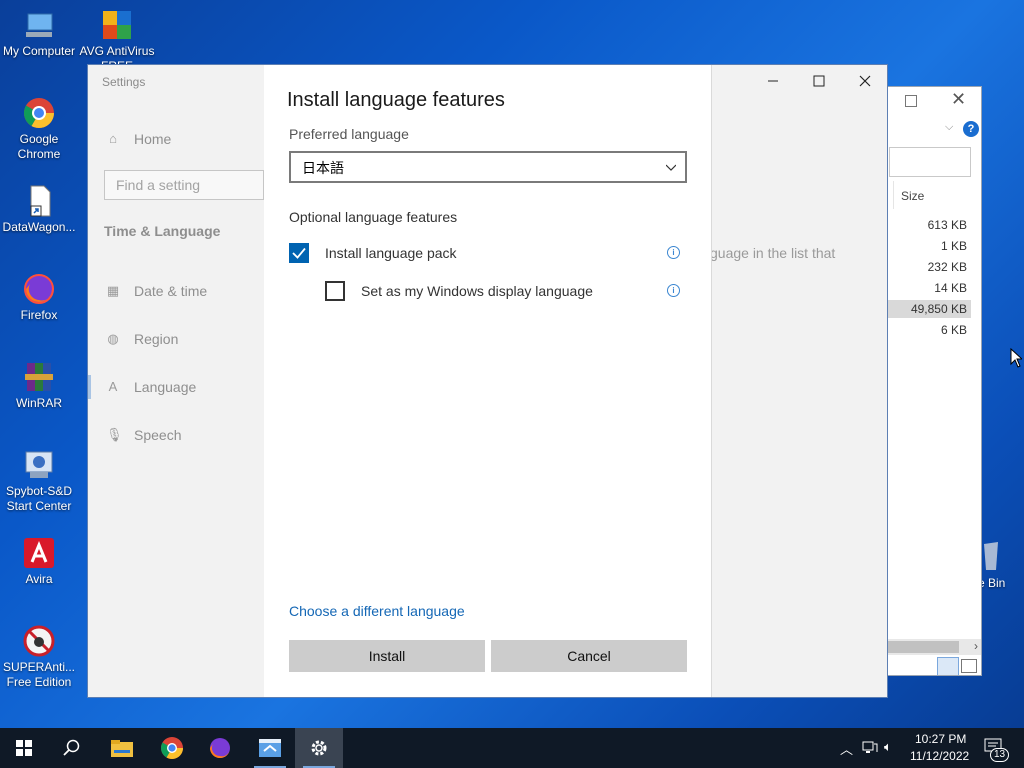  I want to click on details-view-icon, so click(948, 666).